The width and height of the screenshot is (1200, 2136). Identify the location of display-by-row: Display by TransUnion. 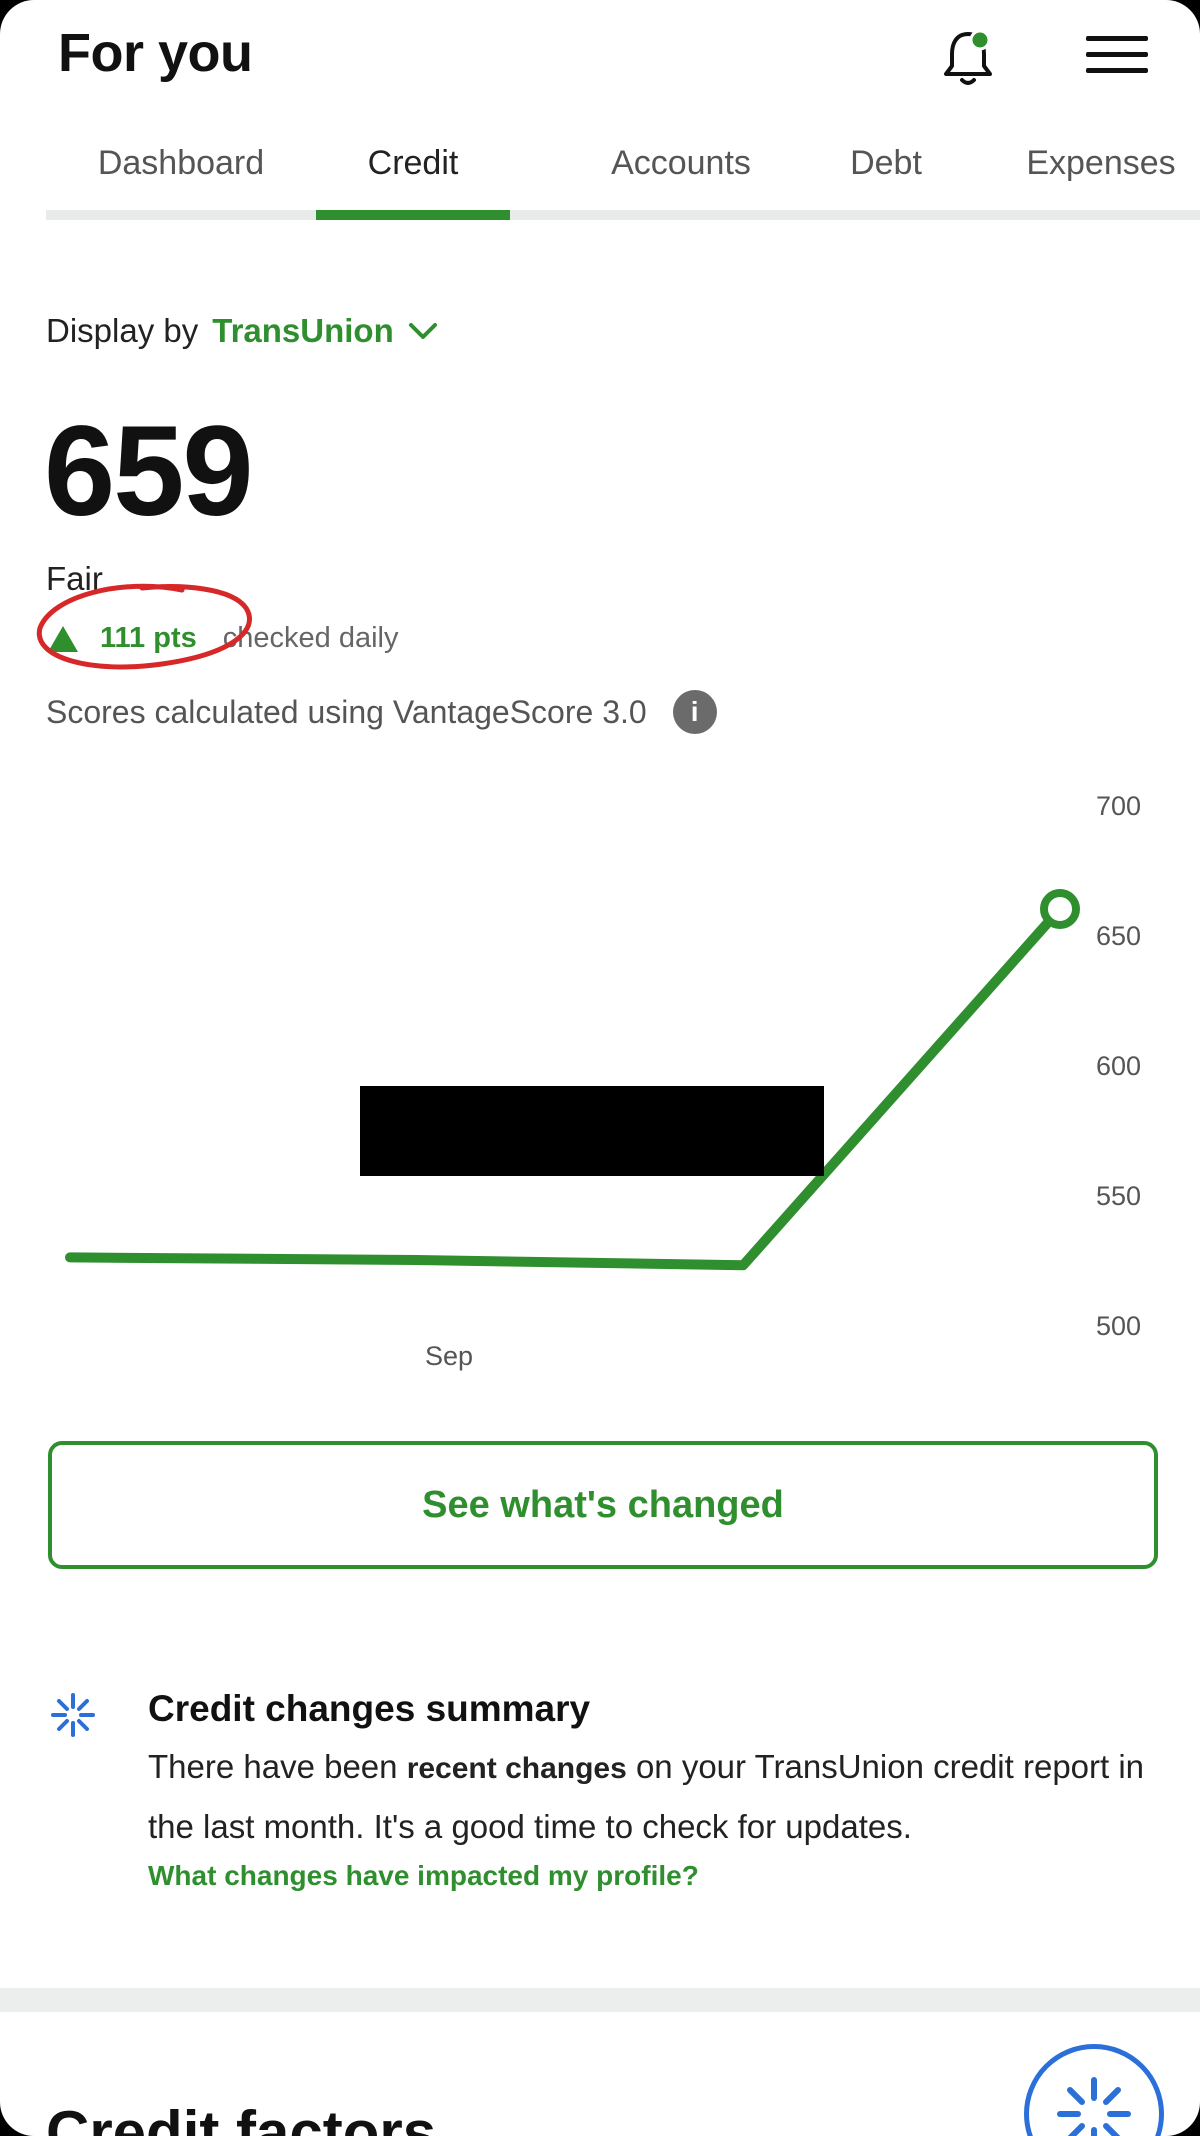
(242, 331).